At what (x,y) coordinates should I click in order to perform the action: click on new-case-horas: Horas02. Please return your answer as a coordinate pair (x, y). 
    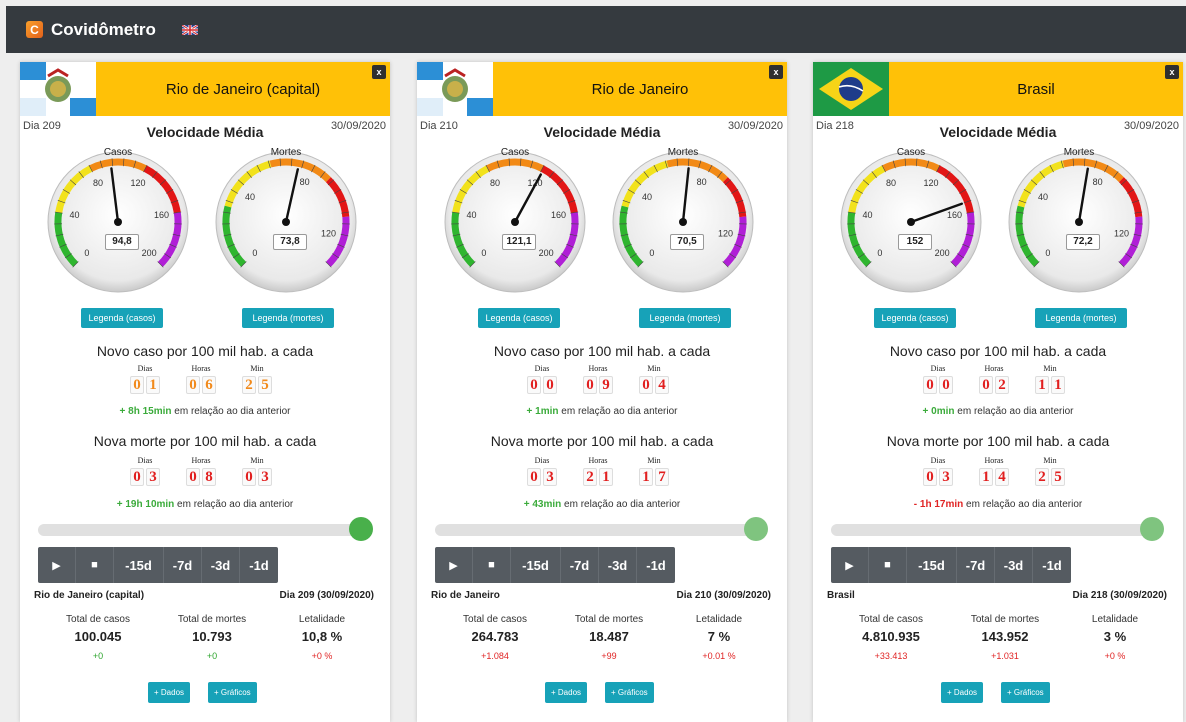
    Looking at the image, I should click on (994, 379).